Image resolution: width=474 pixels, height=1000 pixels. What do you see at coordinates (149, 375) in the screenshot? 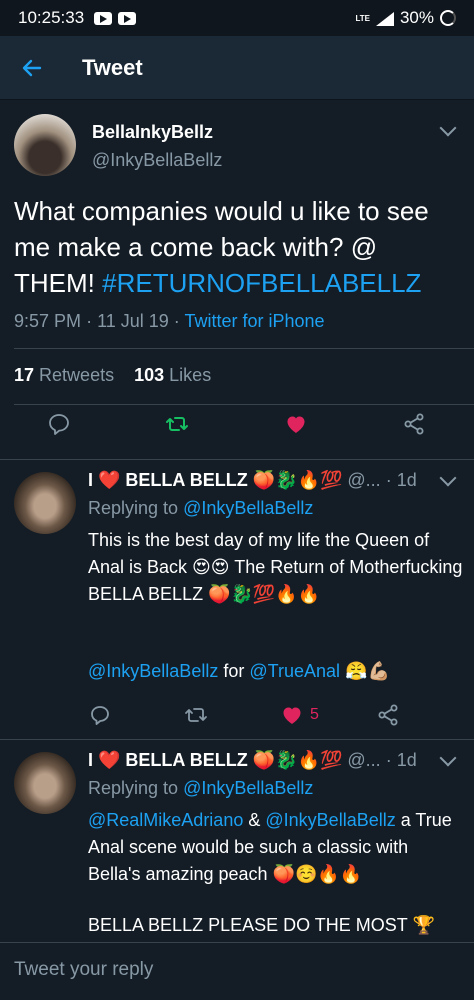
I see `like-count: 103` at bounding box center [149, 375].